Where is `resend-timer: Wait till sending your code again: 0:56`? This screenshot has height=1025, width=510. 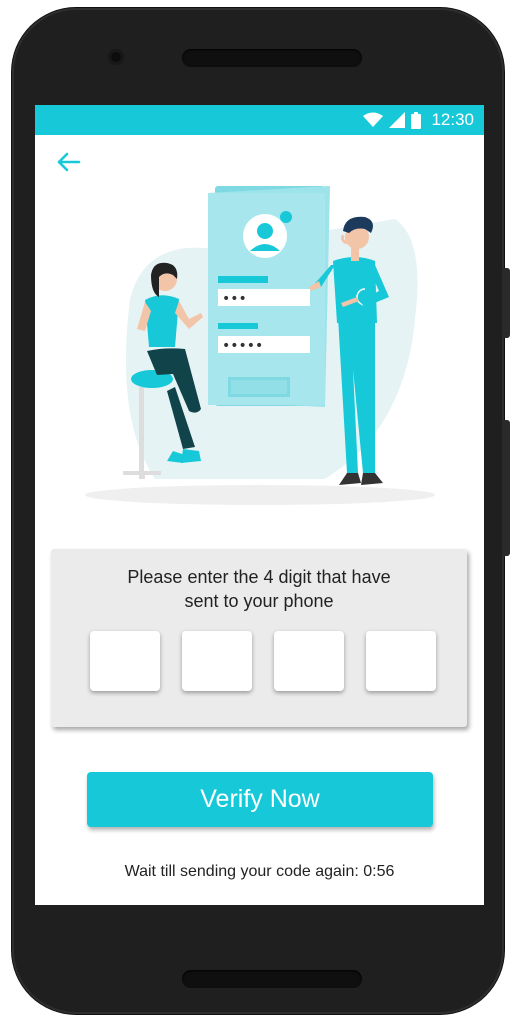
resend-timer: Wait till sending your code again: 0:56 is located at coordinates (259, 871).